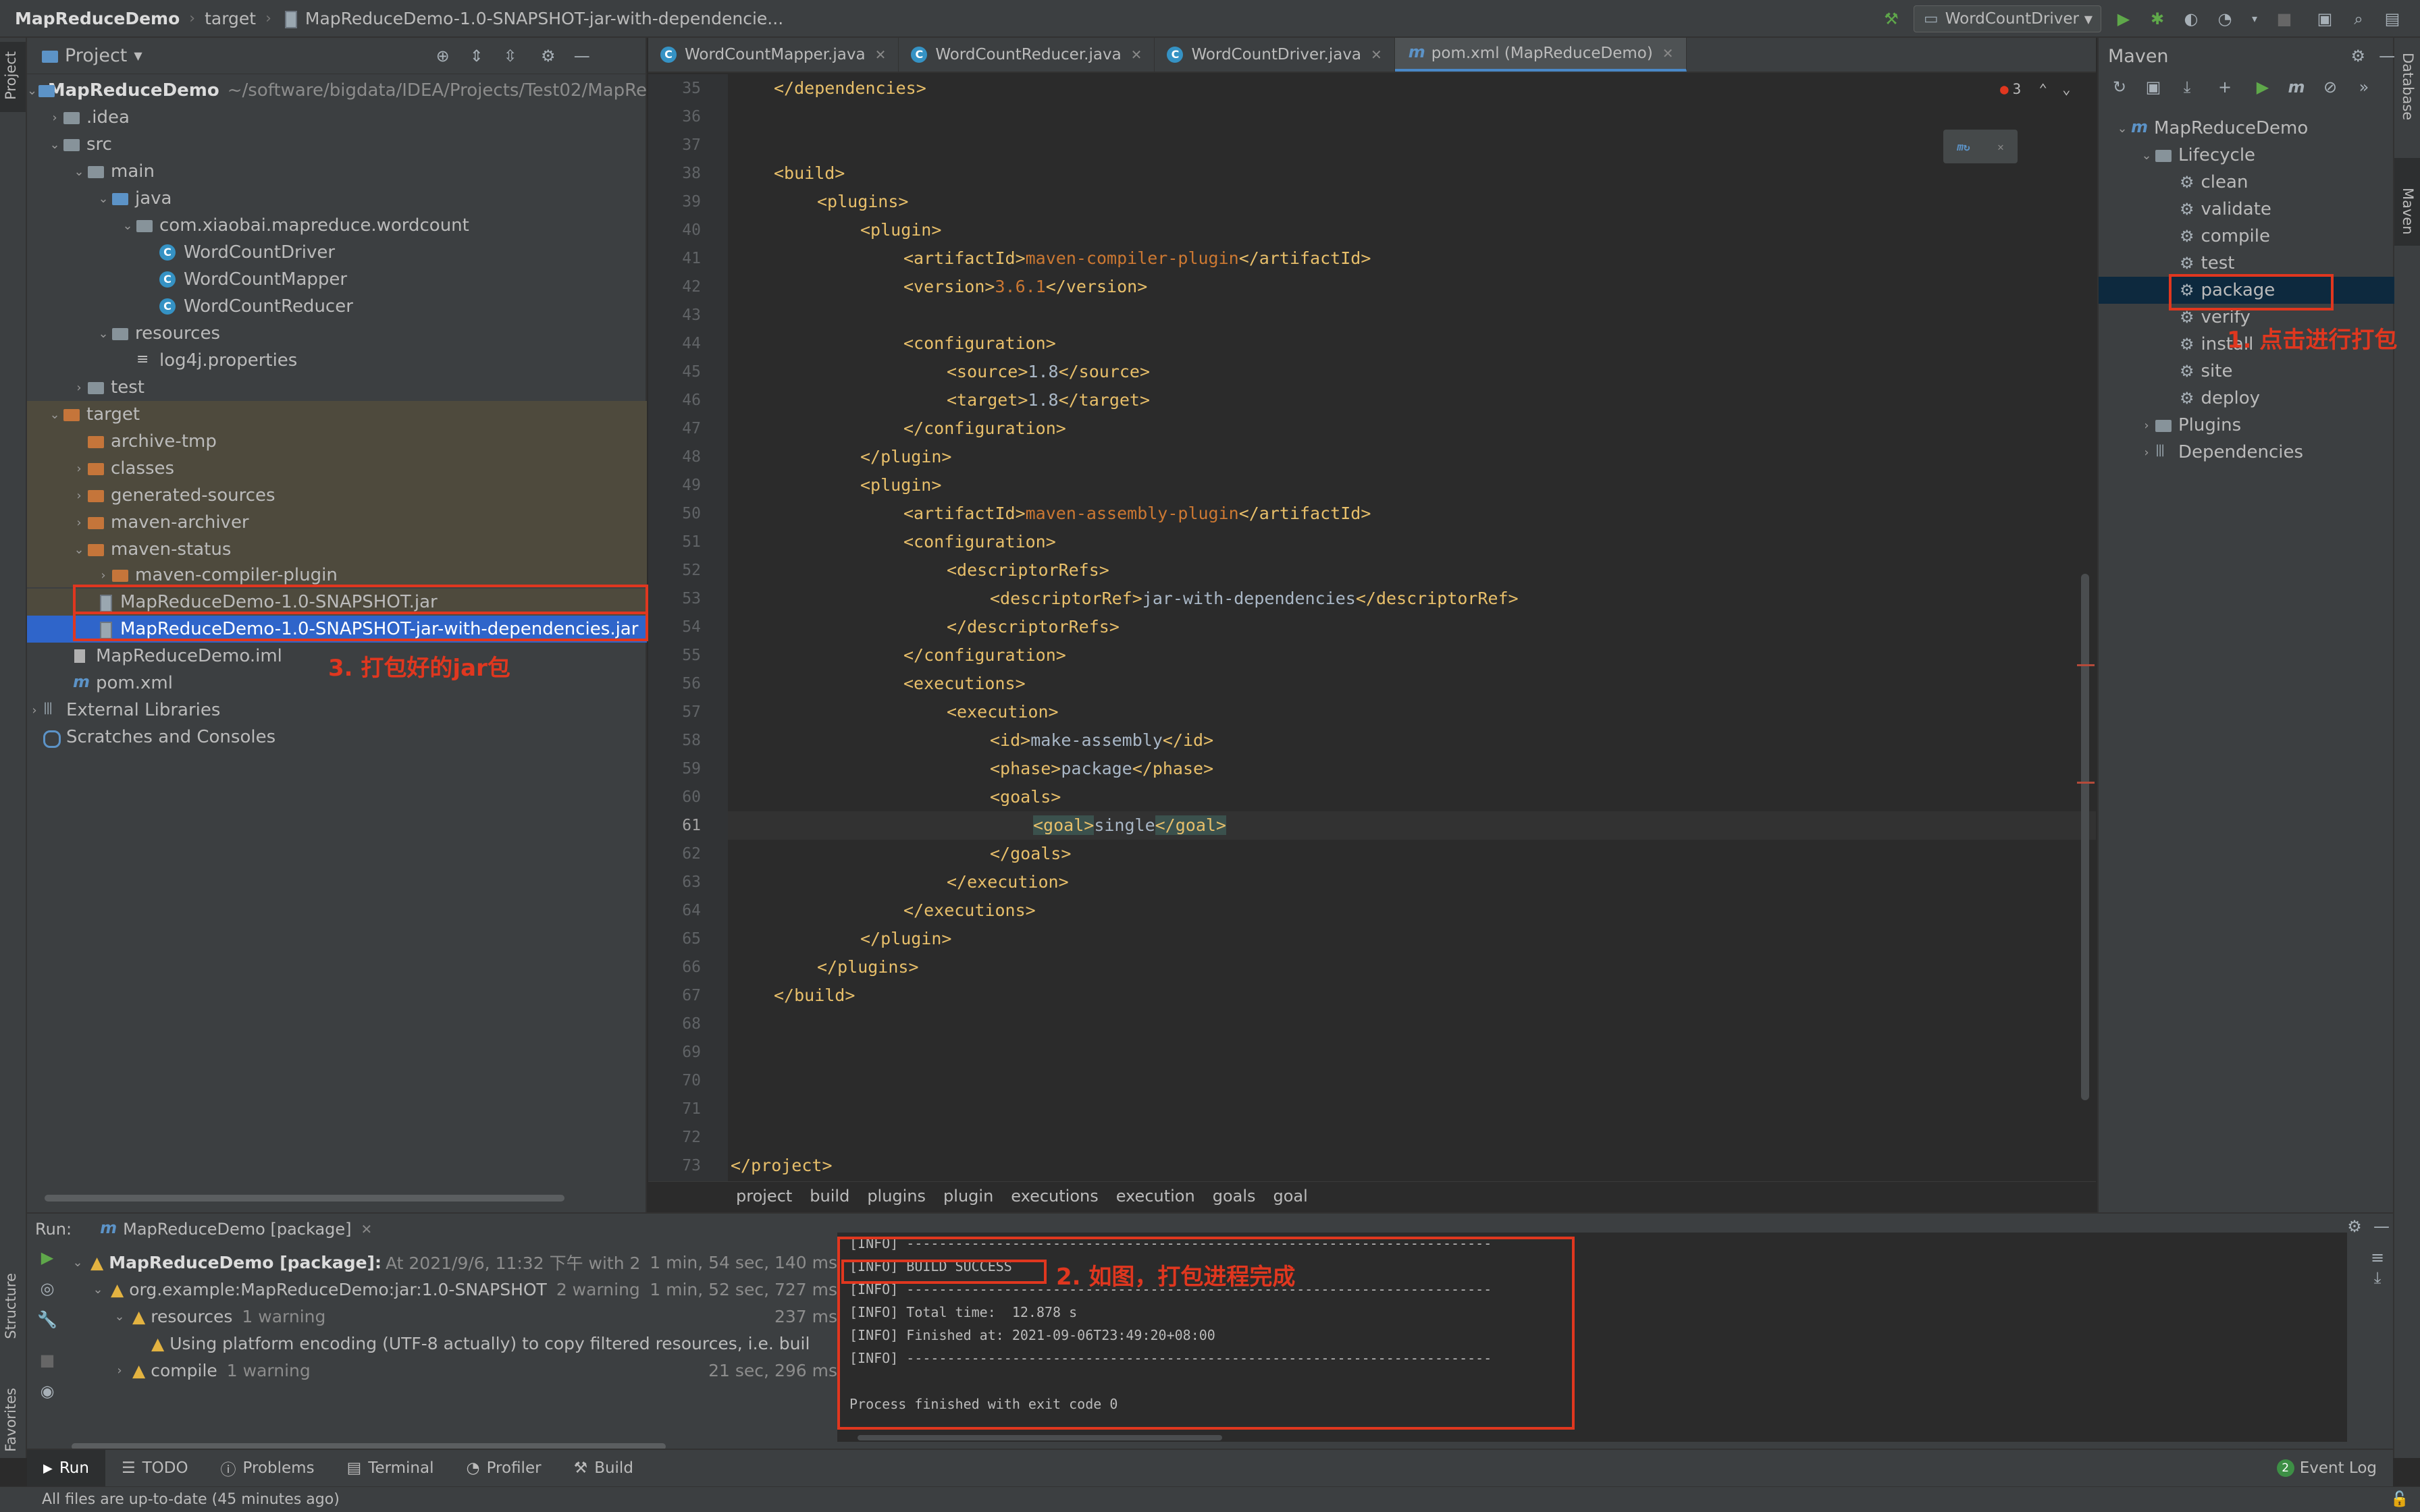 The width and height of the screenshot is (2420, 1512). I want to click on download-icon: ⤓, so click(2187, 87).